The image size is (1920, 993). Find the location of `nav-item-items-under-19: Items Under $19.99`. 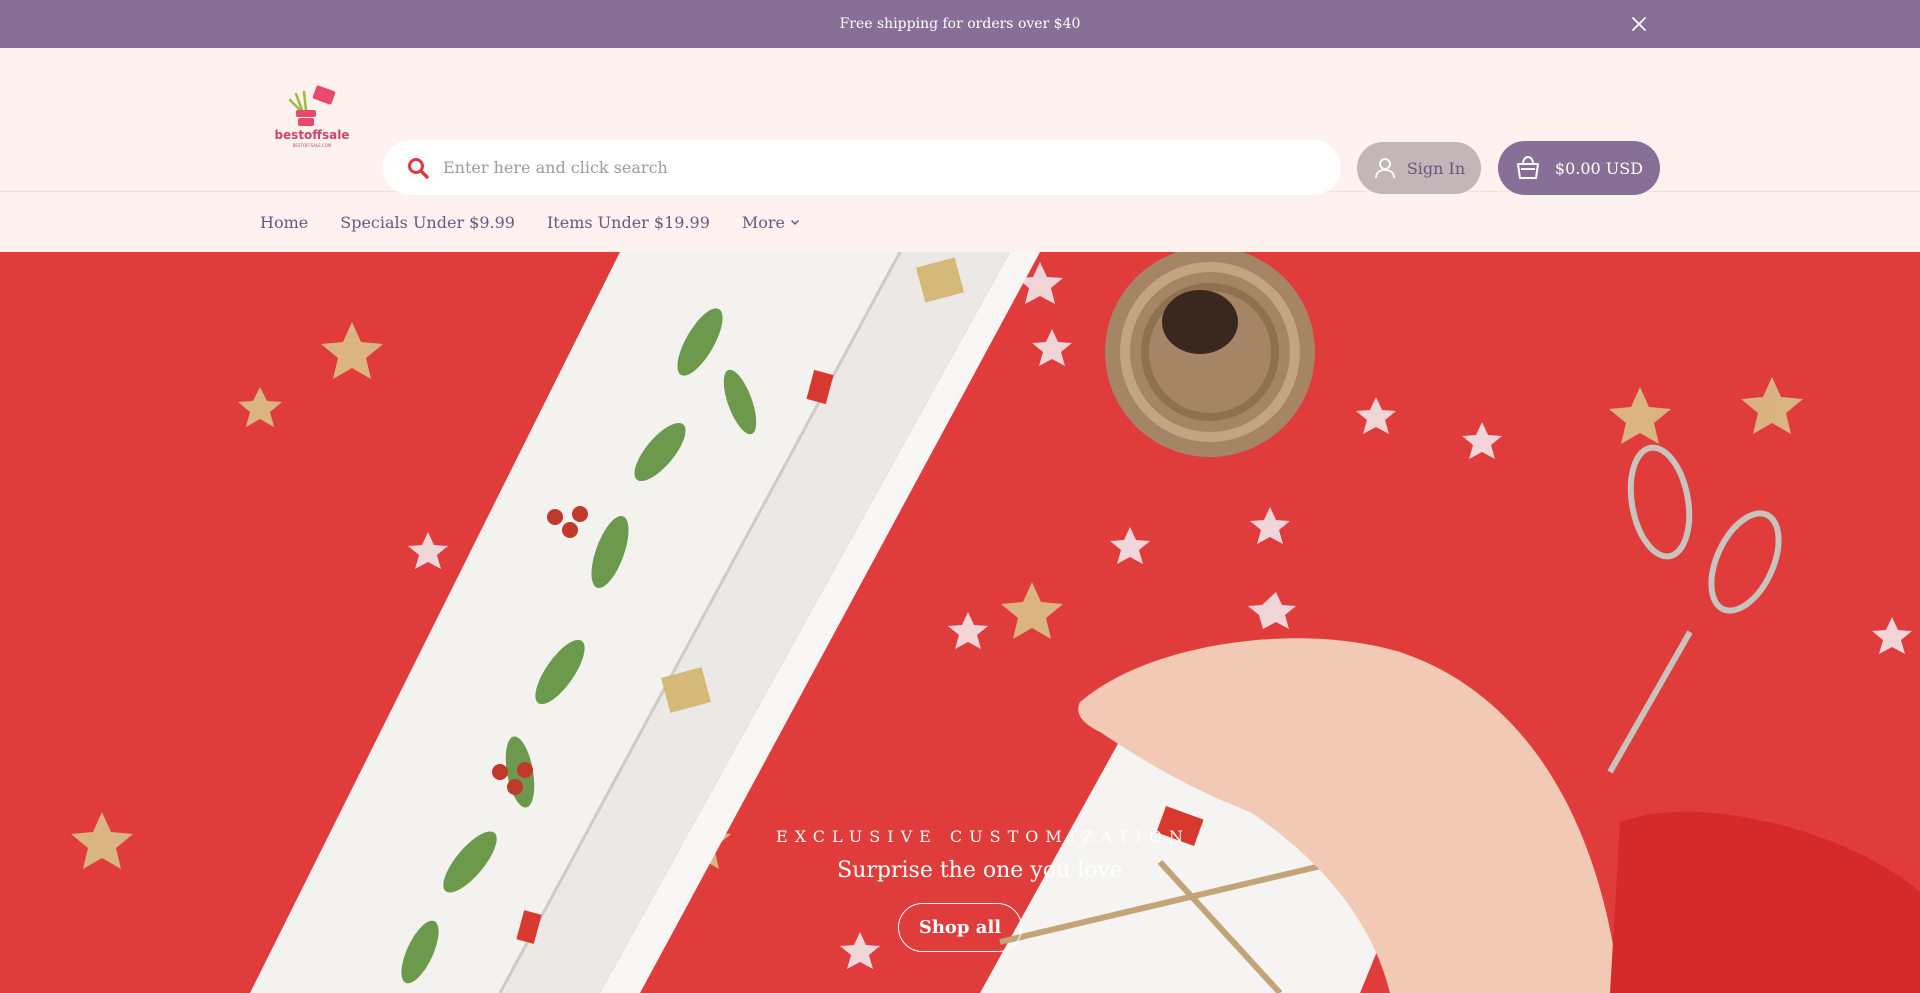

nav-item-items-under-19: Items Under $19.99 is located at coordinates (628, 222).